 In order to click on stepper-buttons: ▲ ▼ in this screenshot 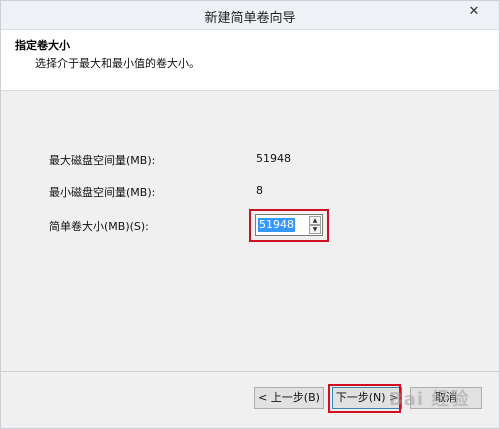, I will do `click(315, 225)`.